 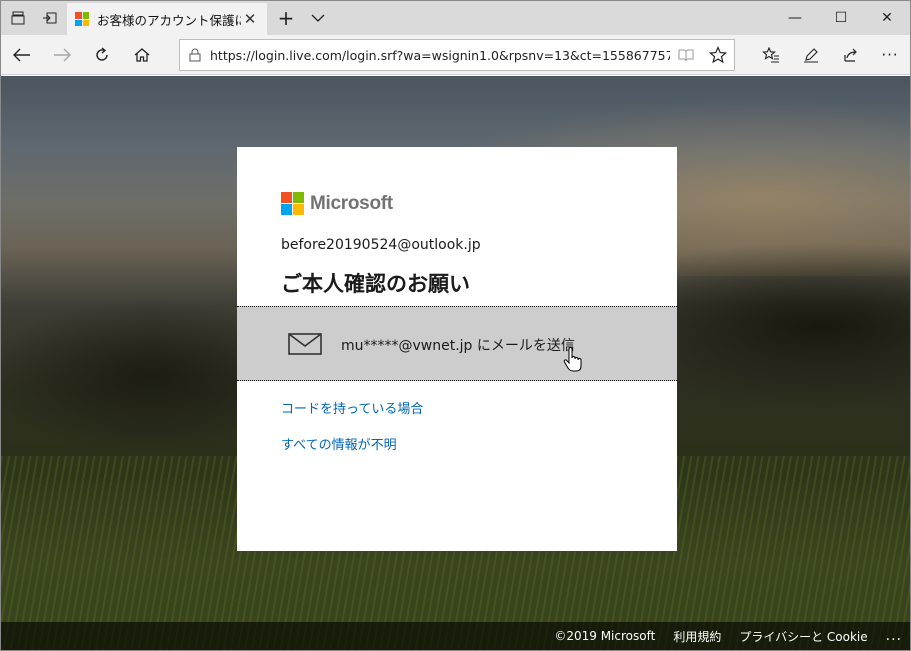 I want to click on send-email-option: mu*****@vwnet.jp にメールを送信, so click(x=457, y=343).